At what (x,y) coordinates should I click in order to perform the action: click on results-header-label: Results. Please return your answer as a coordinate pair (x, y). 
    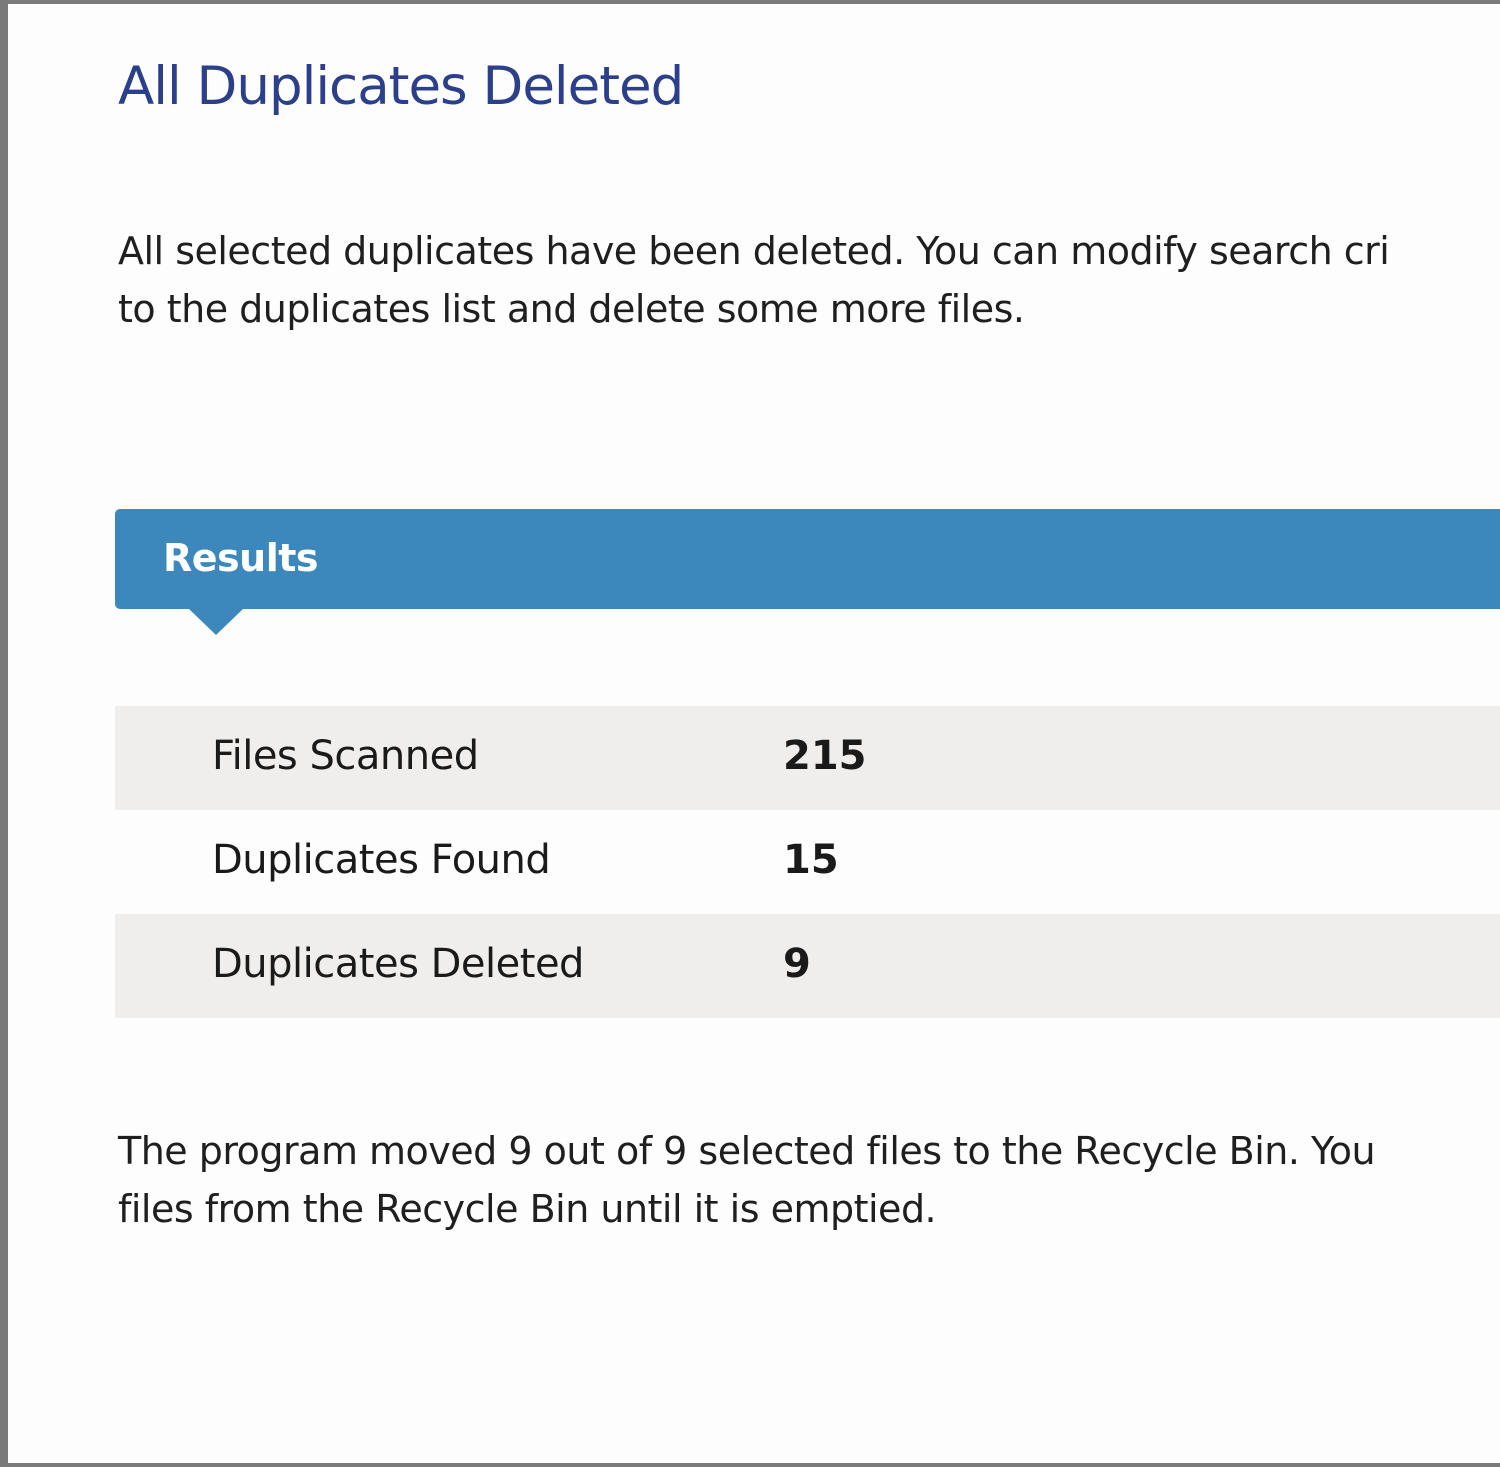
    Looking at the image, I should click on (241, 558).